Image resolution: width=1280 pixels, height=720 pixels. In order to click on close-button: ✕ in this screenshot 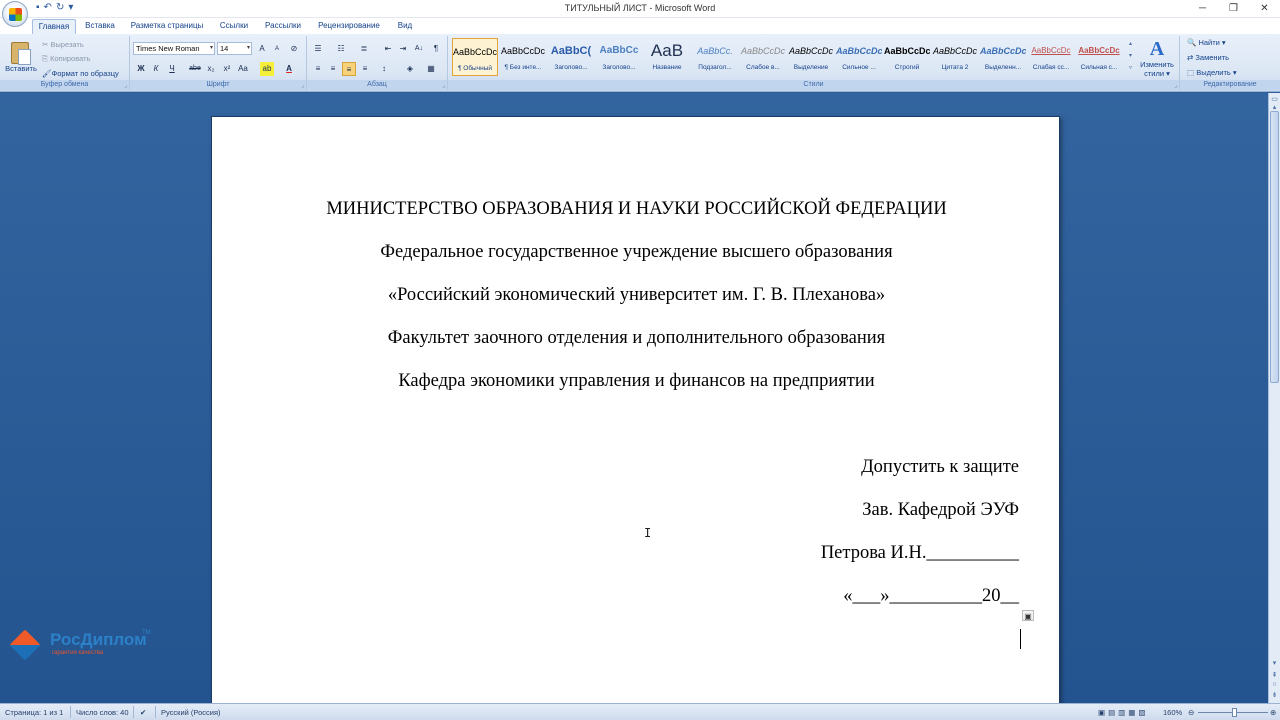, I will do `click(1264, 8)`.